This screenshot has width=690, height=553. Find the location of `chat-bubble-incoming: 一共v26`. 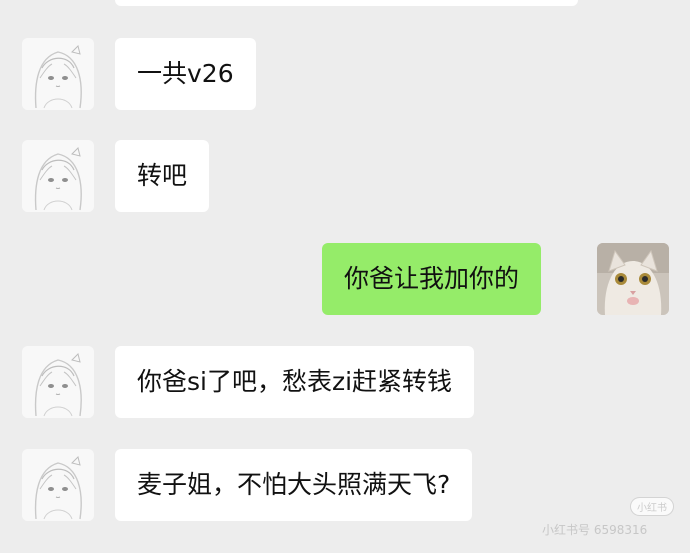

chat-bubble-incoming: 一共v26 is located at coordinates (185, 74).